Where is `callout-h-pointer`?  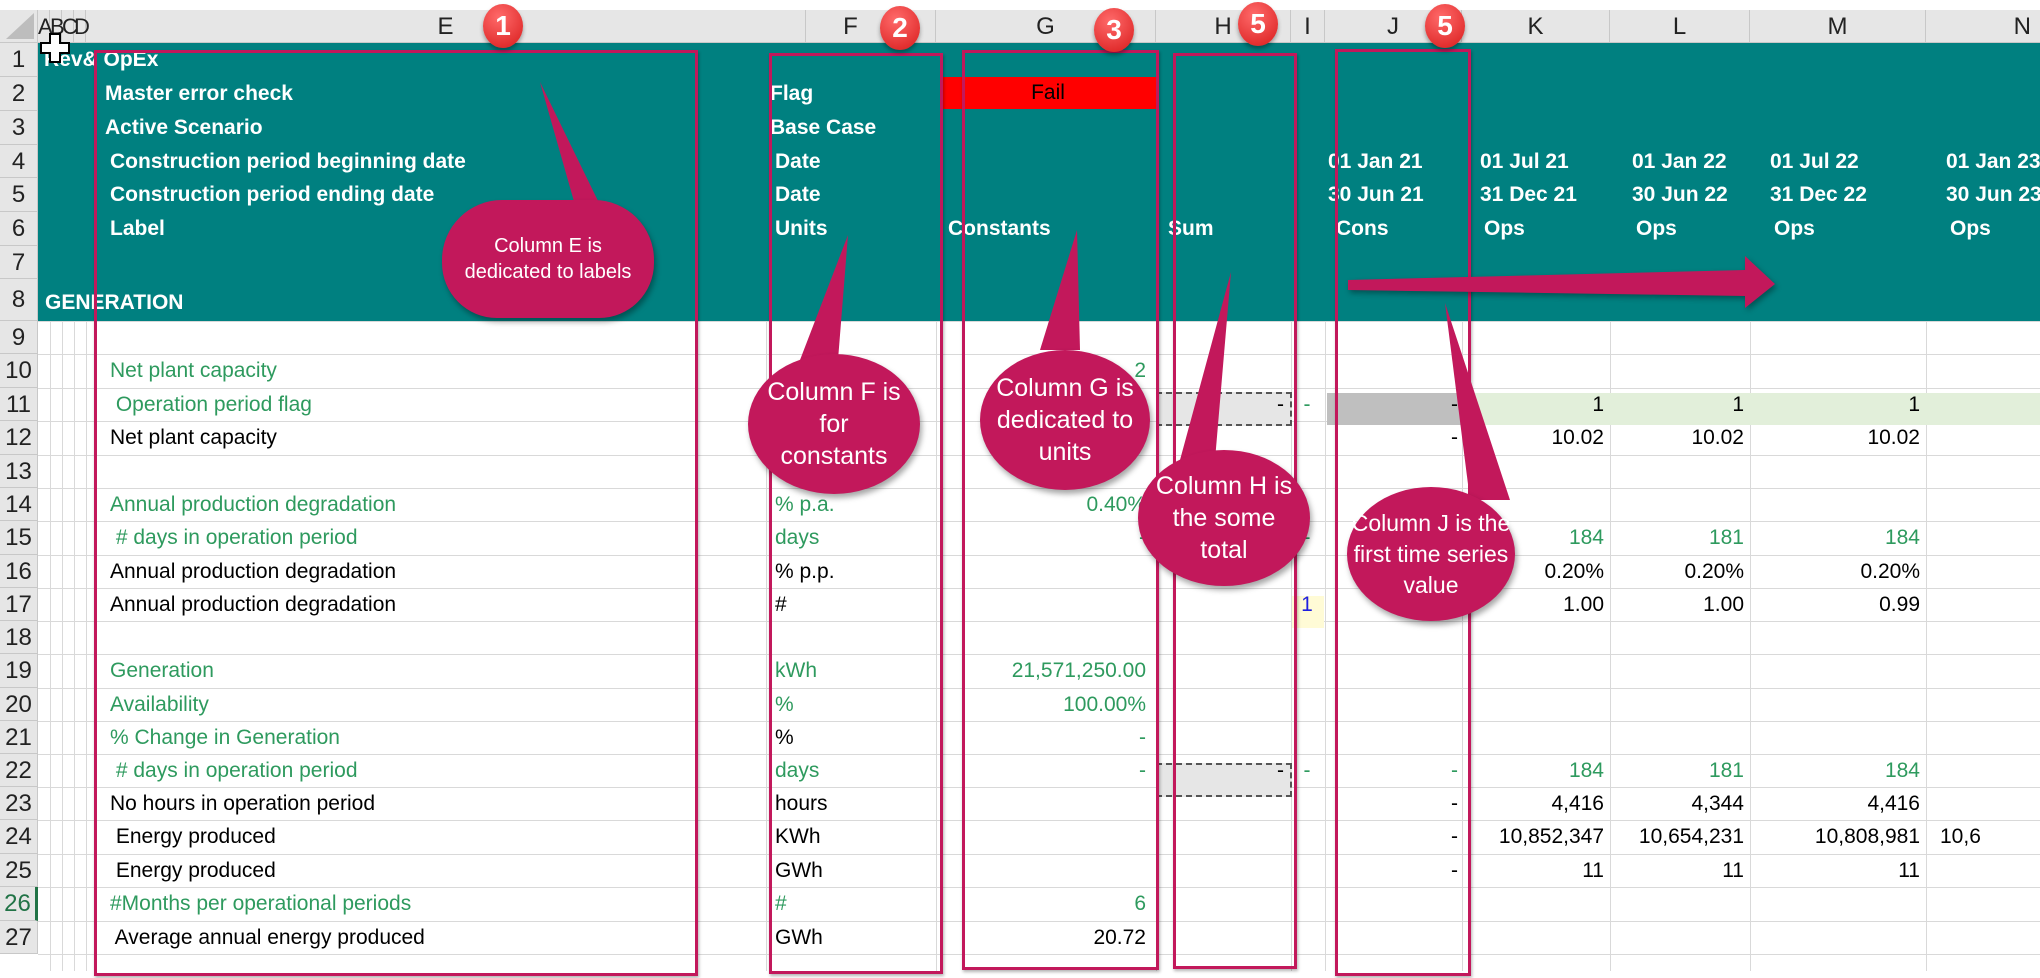 callout-h-pointer is located at coordinates (1205, 366).